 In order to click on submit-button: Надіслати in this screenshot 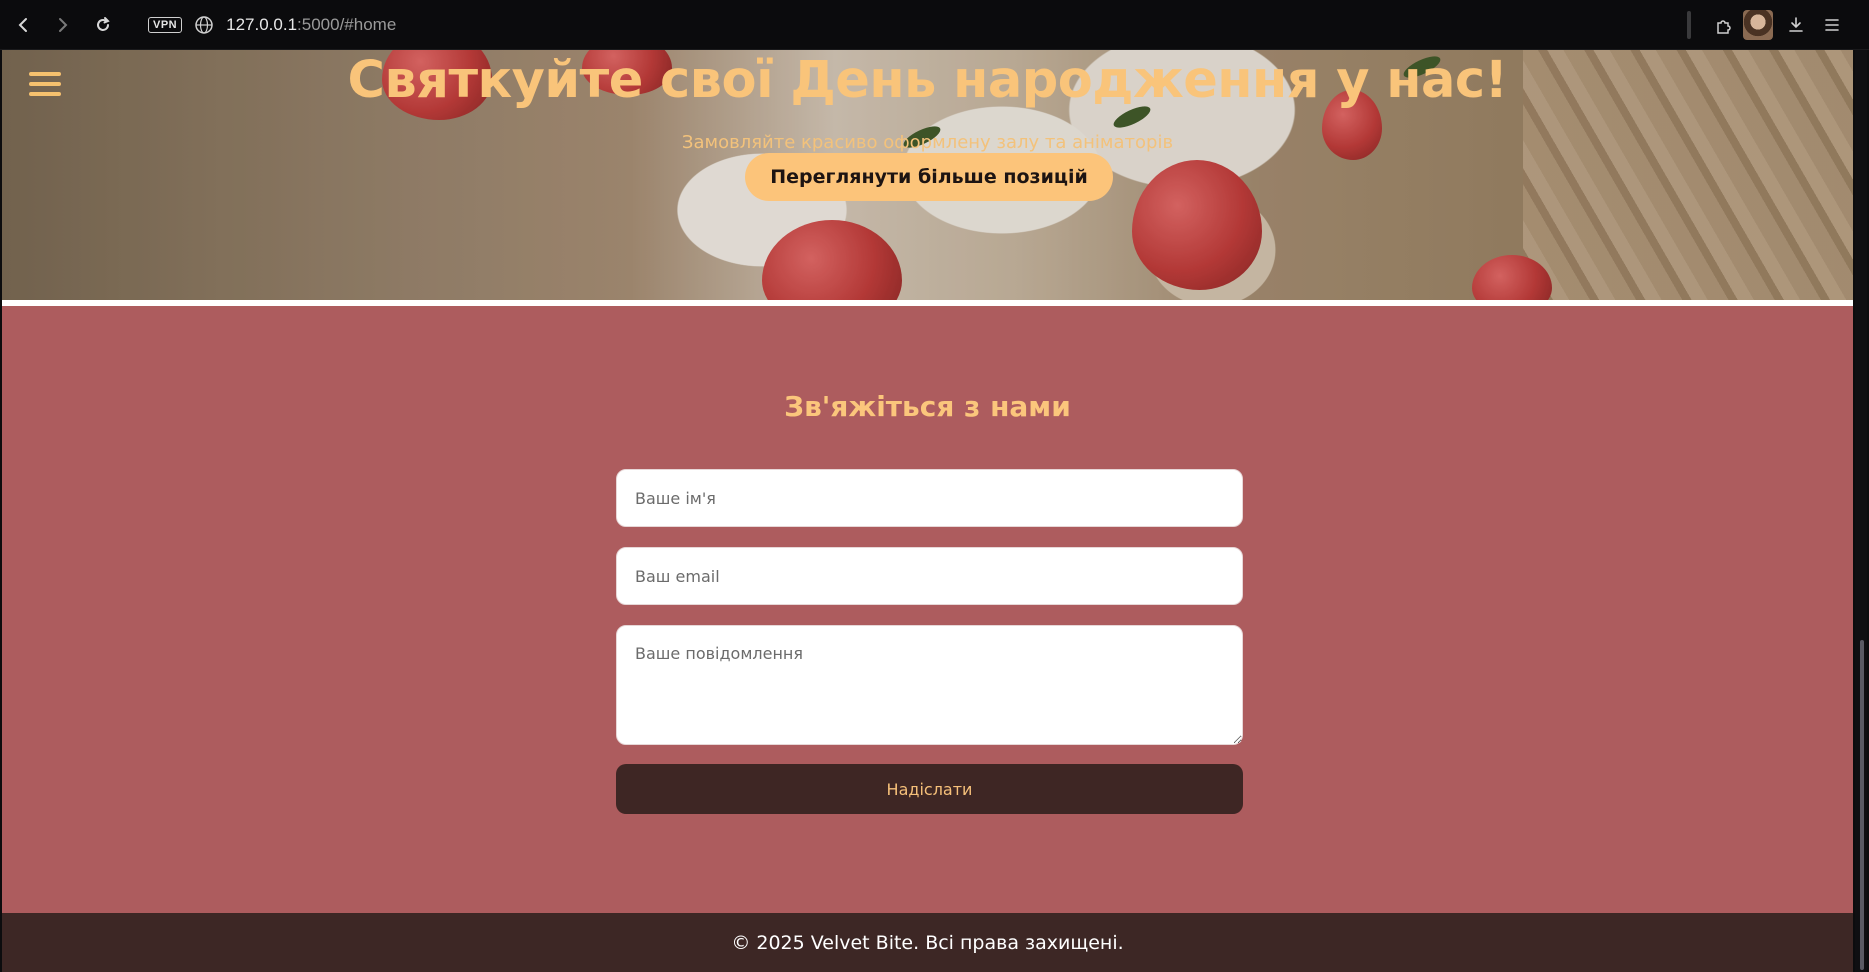, I will do `click(929, 789)`.